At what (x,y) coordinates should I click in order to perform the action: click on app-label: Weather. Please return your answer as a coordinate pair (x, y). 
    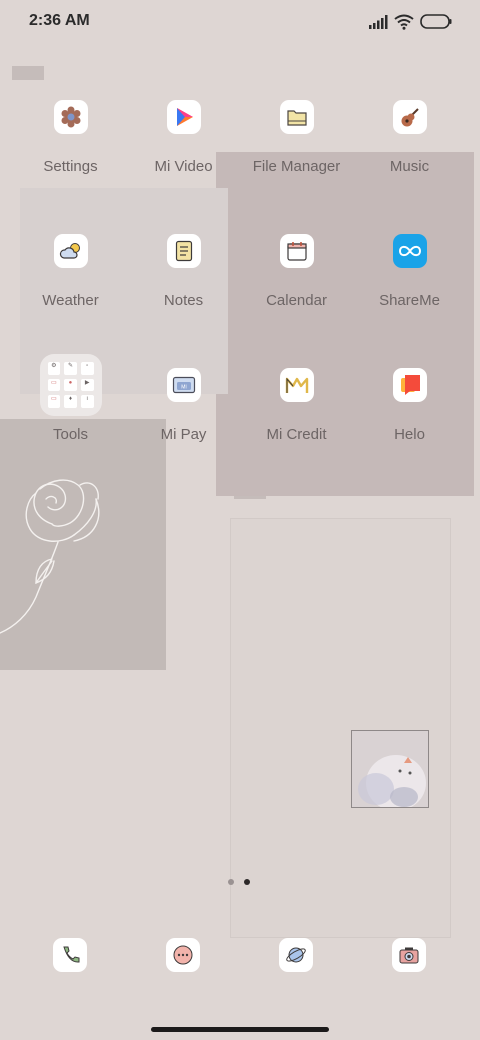
    Looking at the image, I should click on (70, 300).